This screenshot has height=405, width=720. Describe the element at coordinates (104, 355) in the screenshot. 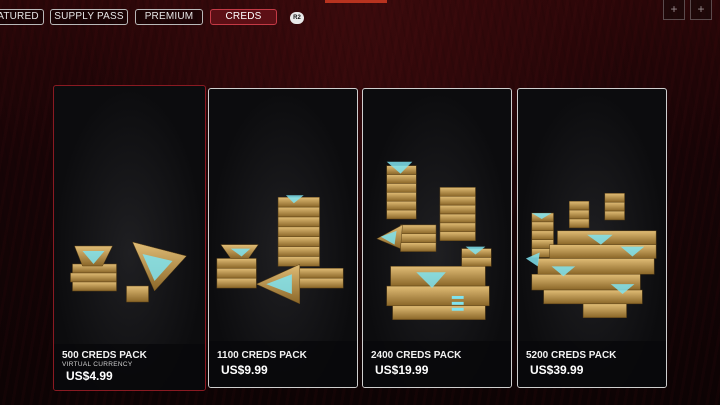

I see `pack-name: 500 CREDS PACK` at that location.